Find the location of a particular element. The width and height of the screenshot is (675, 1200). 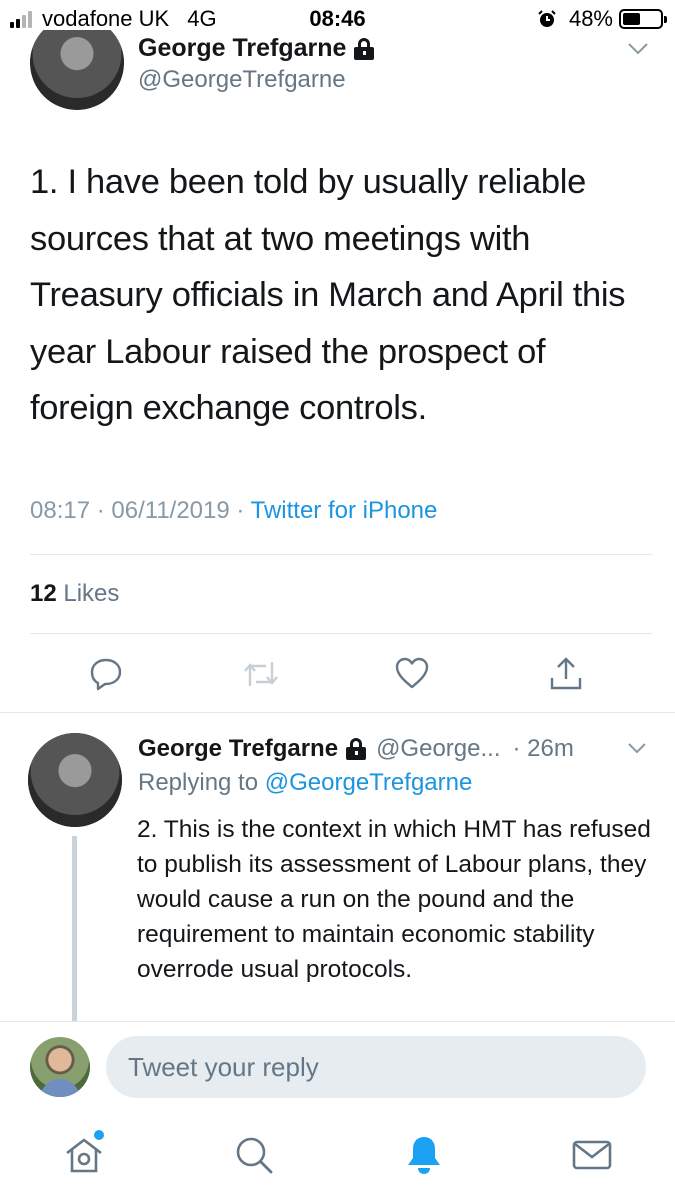

retweet-icon is located at coordinates (261, 674).